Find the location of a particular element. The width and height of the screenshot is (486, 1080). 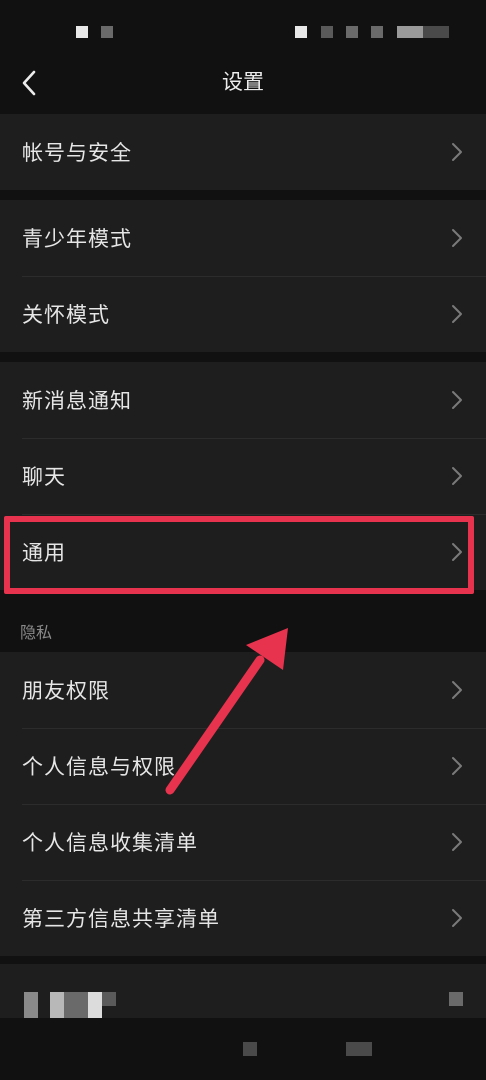

pointer-arrow-icon is located at coordinates (226, 711).